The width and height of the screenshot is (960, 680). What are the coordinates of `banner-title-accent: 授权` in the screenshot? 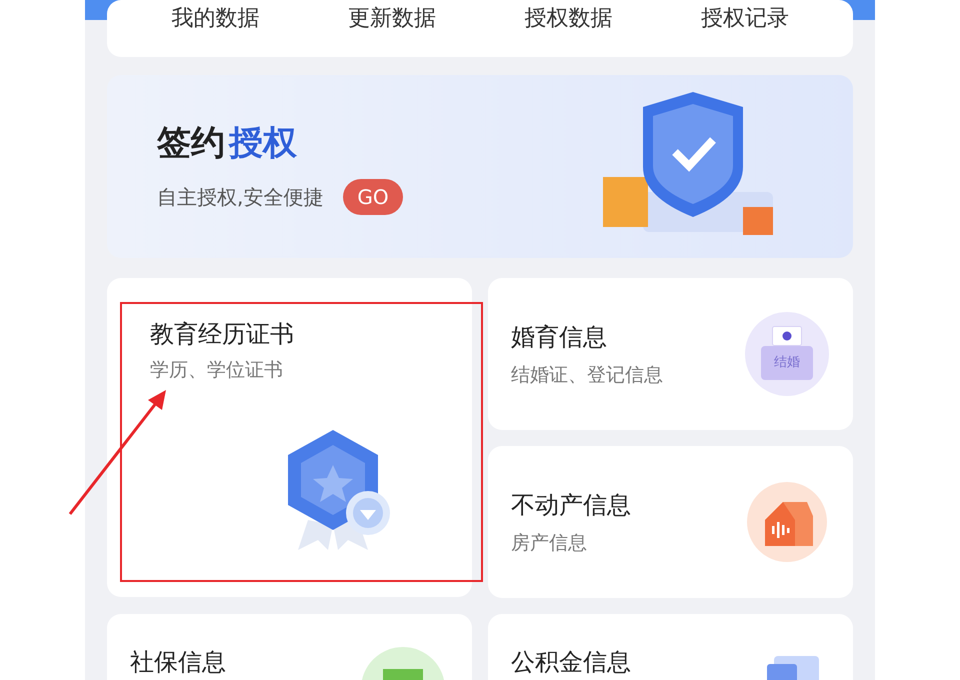 It's located at (263, 143).